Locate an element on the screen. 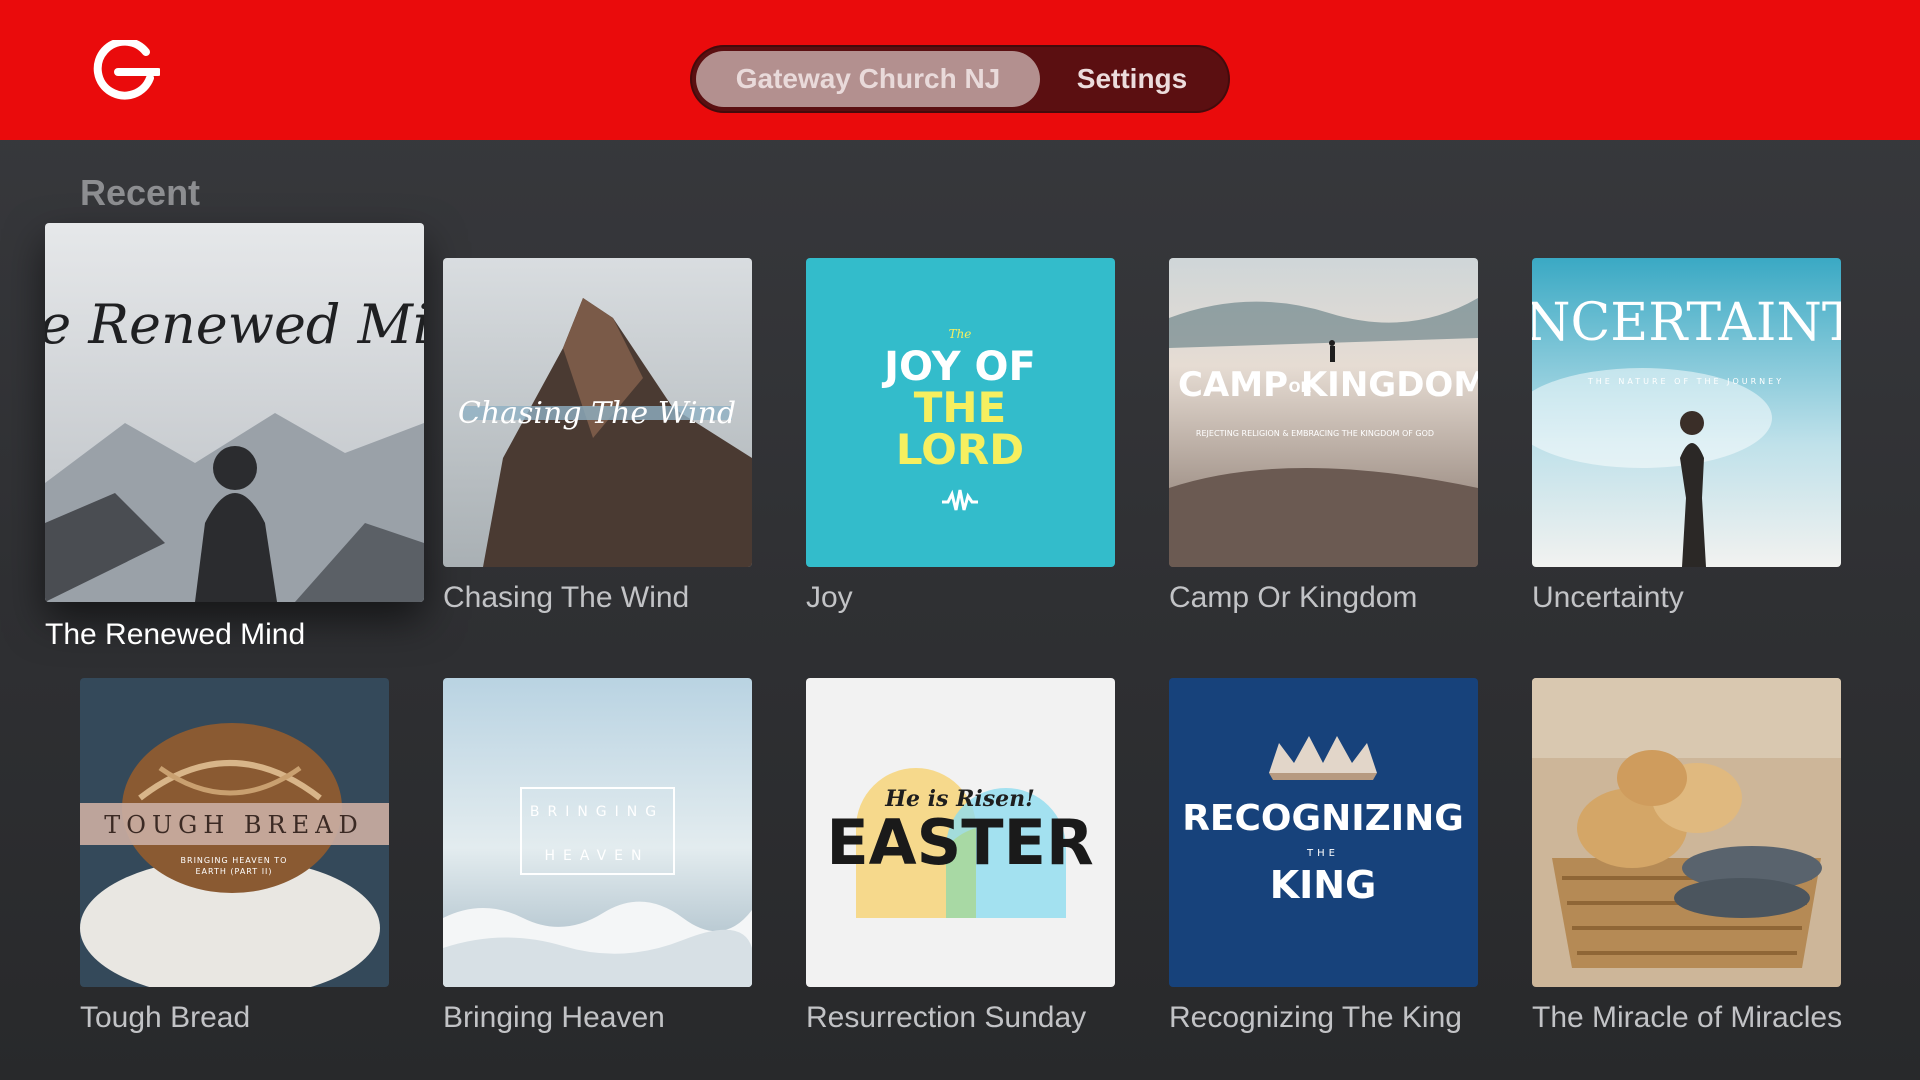 Image resolution: width=1920 pixels, height=1080 pixels. sermon-title: Tough Bread is located at coordinates (165, 1017).